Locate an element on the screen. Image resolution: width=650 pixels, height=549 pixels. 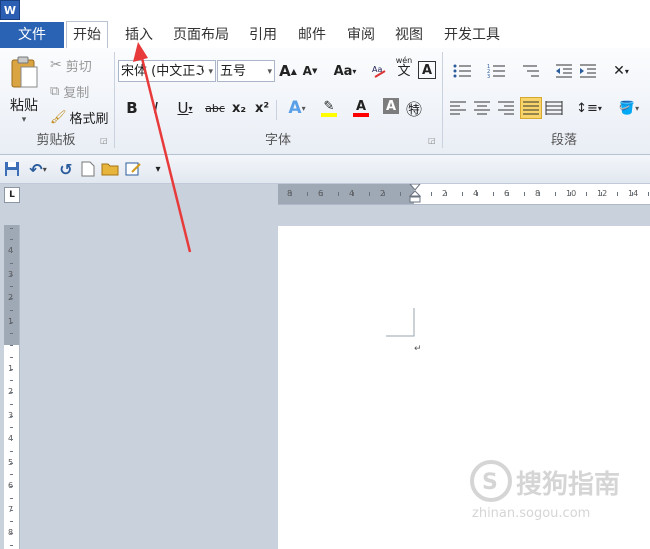
svg-text: 3 is located at coordinates (488, 76).